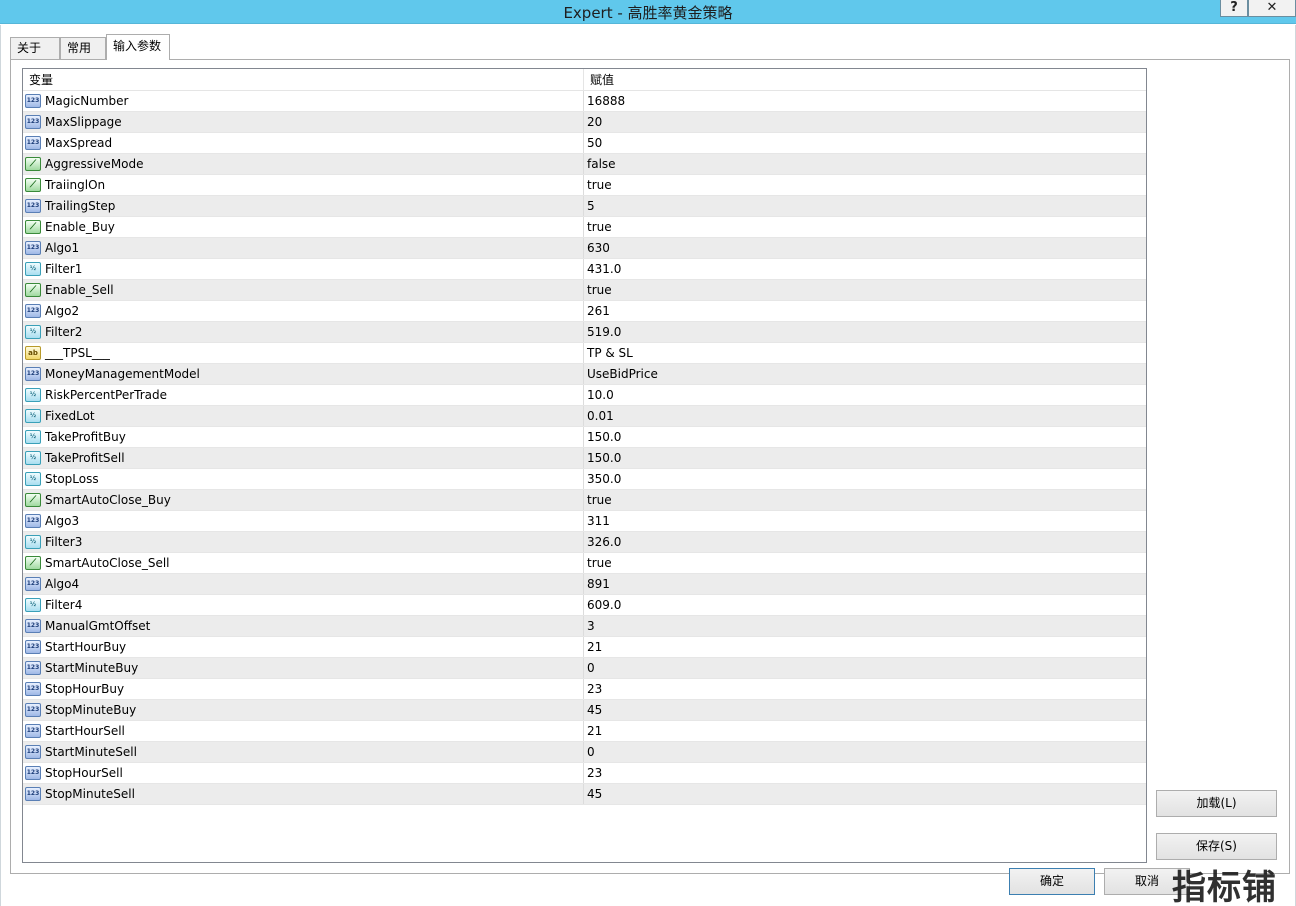  I want to click on parameter-row: ½ StopLoss 350.0, so click(584, 479).